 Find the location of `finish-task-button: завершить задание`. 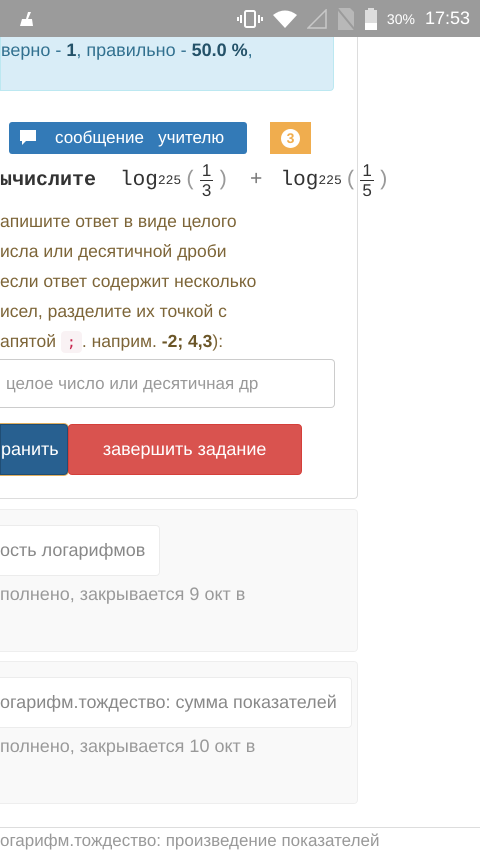

finish-task-button: завершить задание is located at coordinates (185, 449).